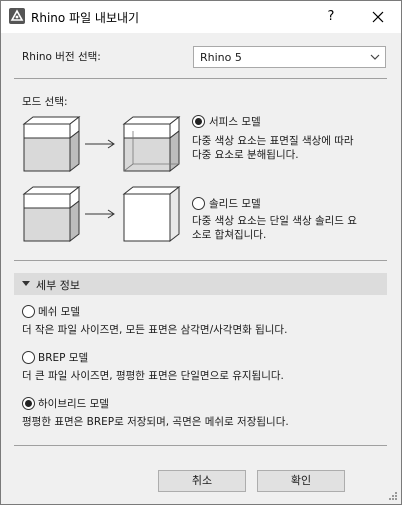 The image size is (402, 505). What do you see at coordinates (198, 203) in the screenshot?
I see `solid-model-radio` at bounding box center [198, 203].